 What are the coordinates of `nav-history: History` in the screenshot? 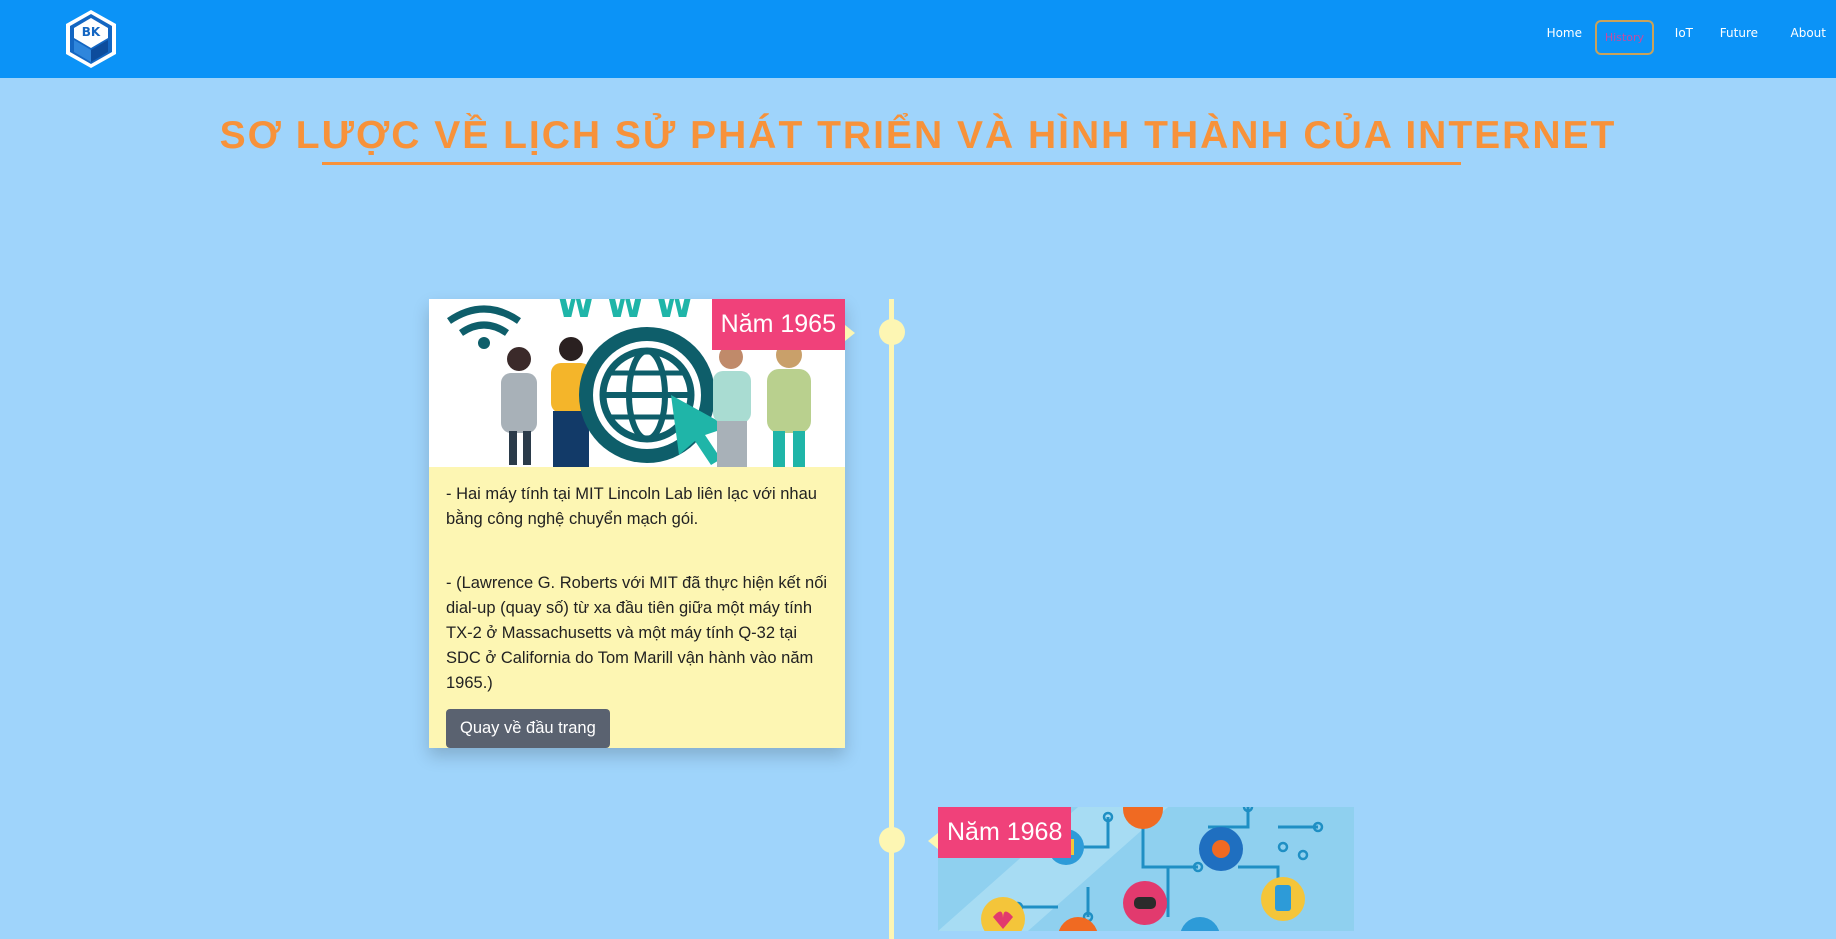 It's located at (1624, 37).